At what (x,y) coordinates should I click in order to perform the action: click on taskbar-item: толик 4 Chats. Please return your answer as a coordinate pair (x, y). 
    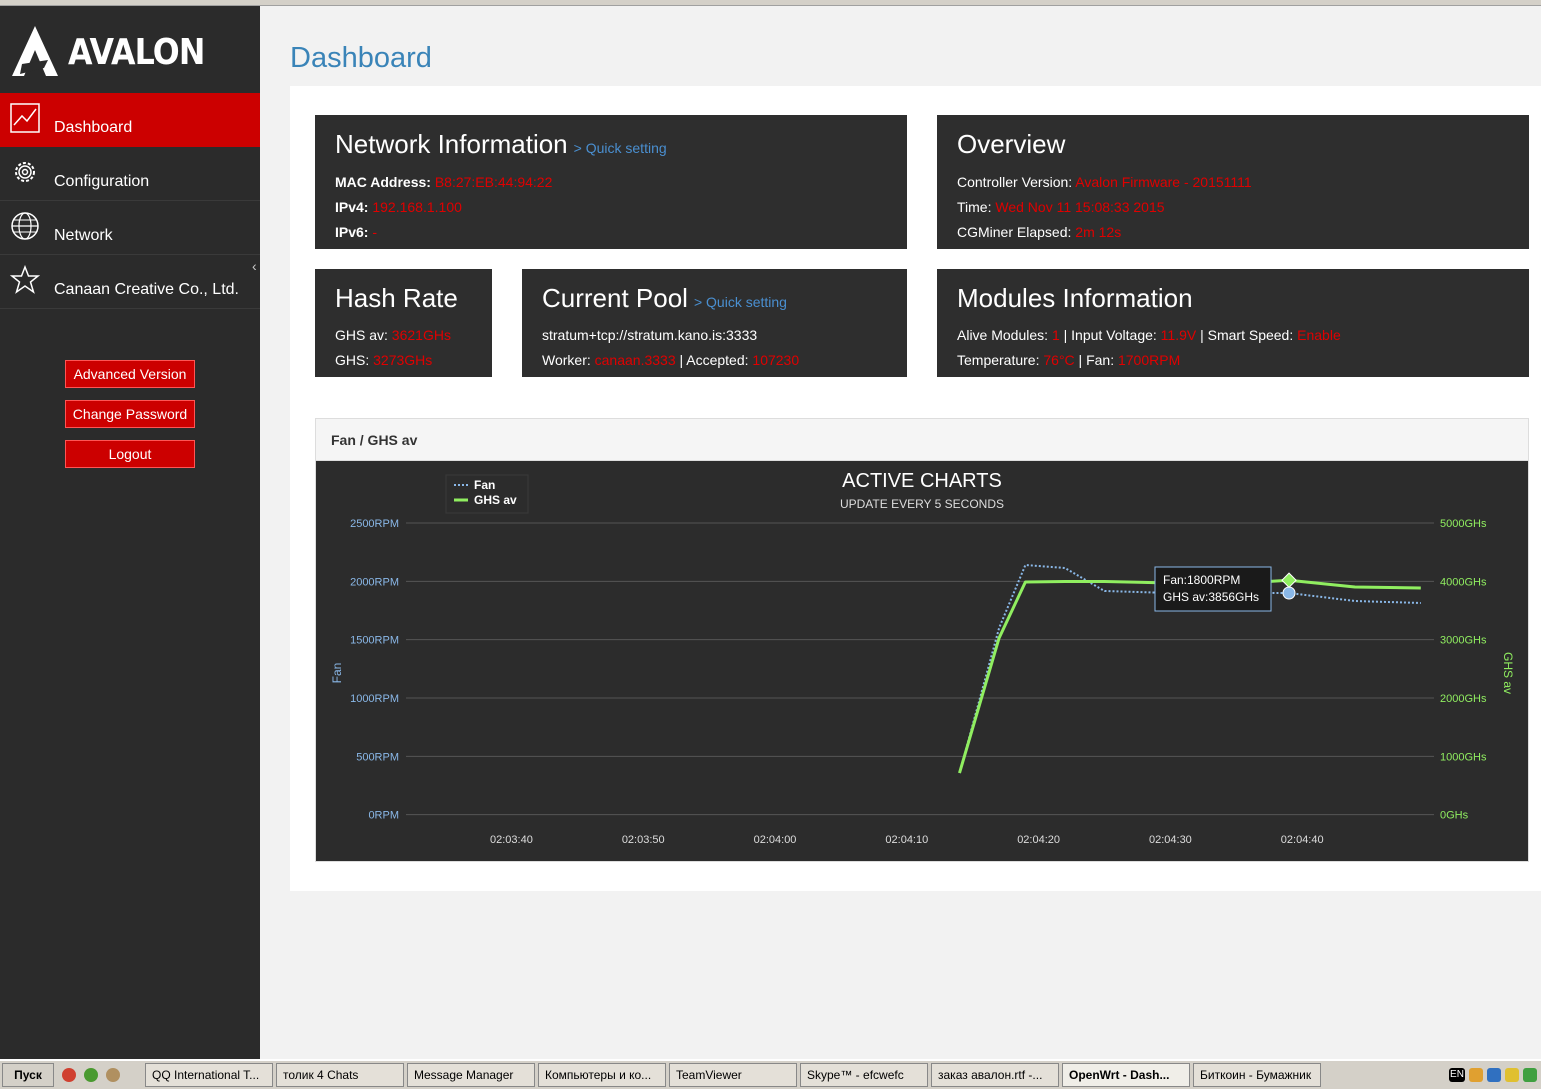
    Looking at the image, I should click on (340, 1075).